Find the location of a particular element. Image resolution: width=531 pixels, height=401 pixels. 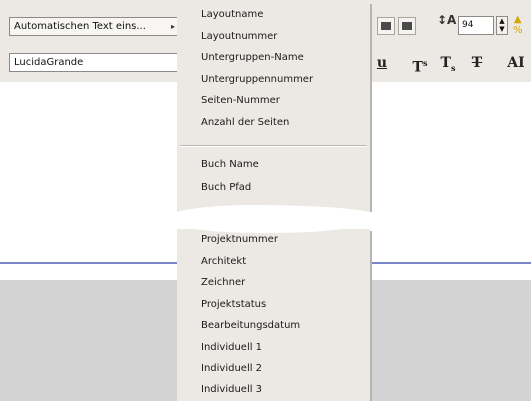

strikethrough-label: T is located at coordinates (477, 63).